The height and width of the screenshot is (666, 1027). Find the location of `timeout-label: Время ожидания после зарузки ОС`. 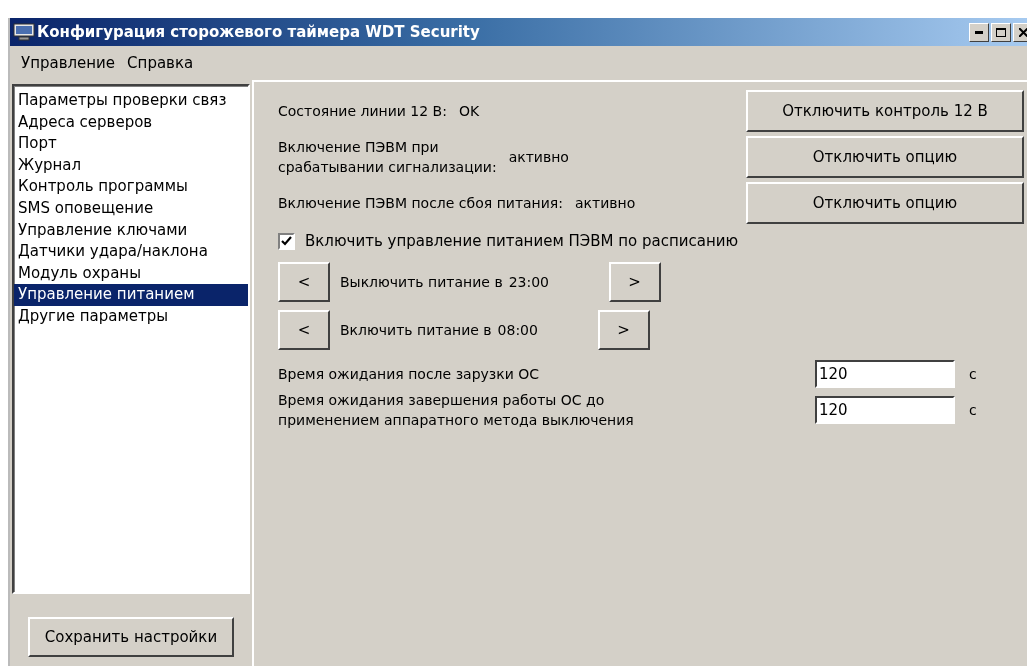

timeout-label: Время ожидания после зарузки ОС is located at coordinates (409, 374).